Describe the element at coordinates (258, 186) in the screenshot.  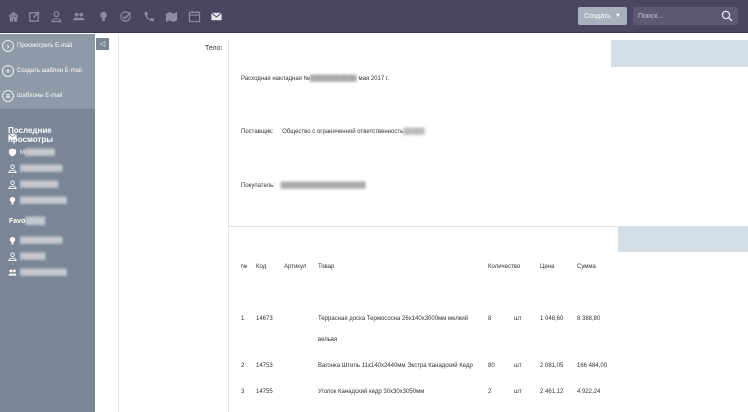
I see `buyer-label: Покупатель:` at that location.